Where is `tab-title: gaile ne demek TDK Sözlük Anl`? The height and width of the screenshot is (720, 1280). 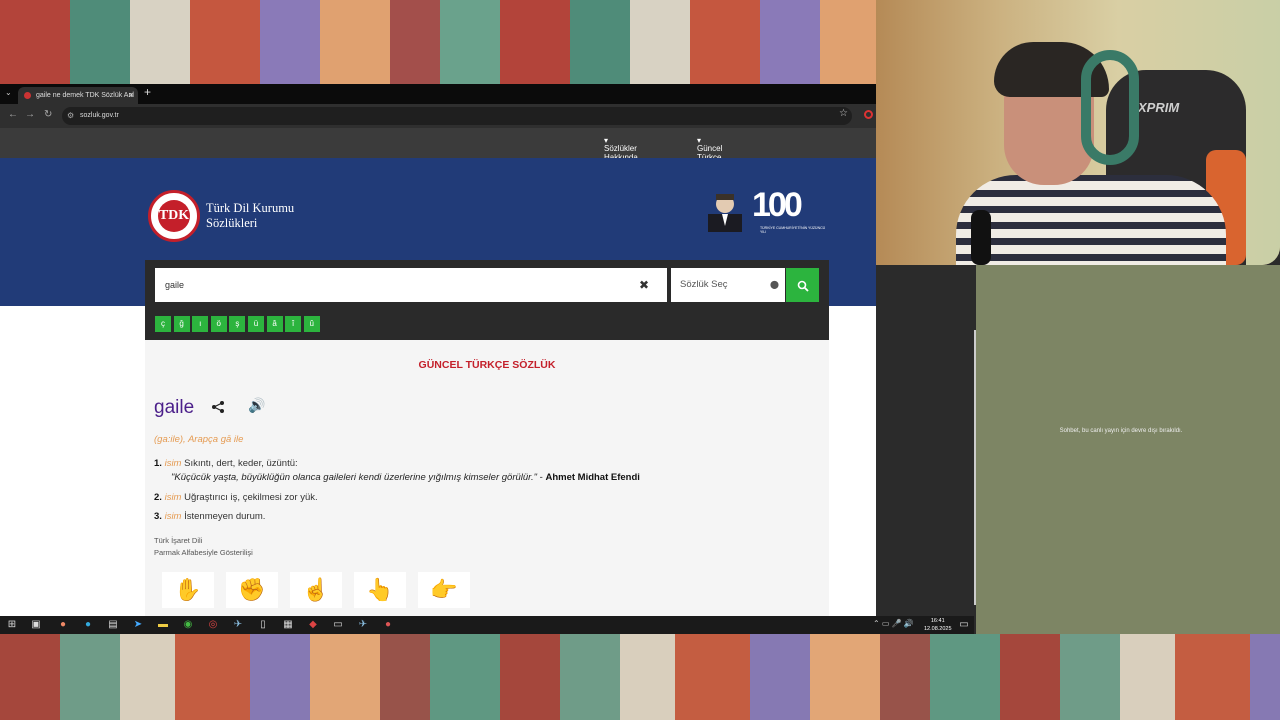
tab-title: gaile ne demek TDK Sözlük Anl is located at coordinates (85, 95).